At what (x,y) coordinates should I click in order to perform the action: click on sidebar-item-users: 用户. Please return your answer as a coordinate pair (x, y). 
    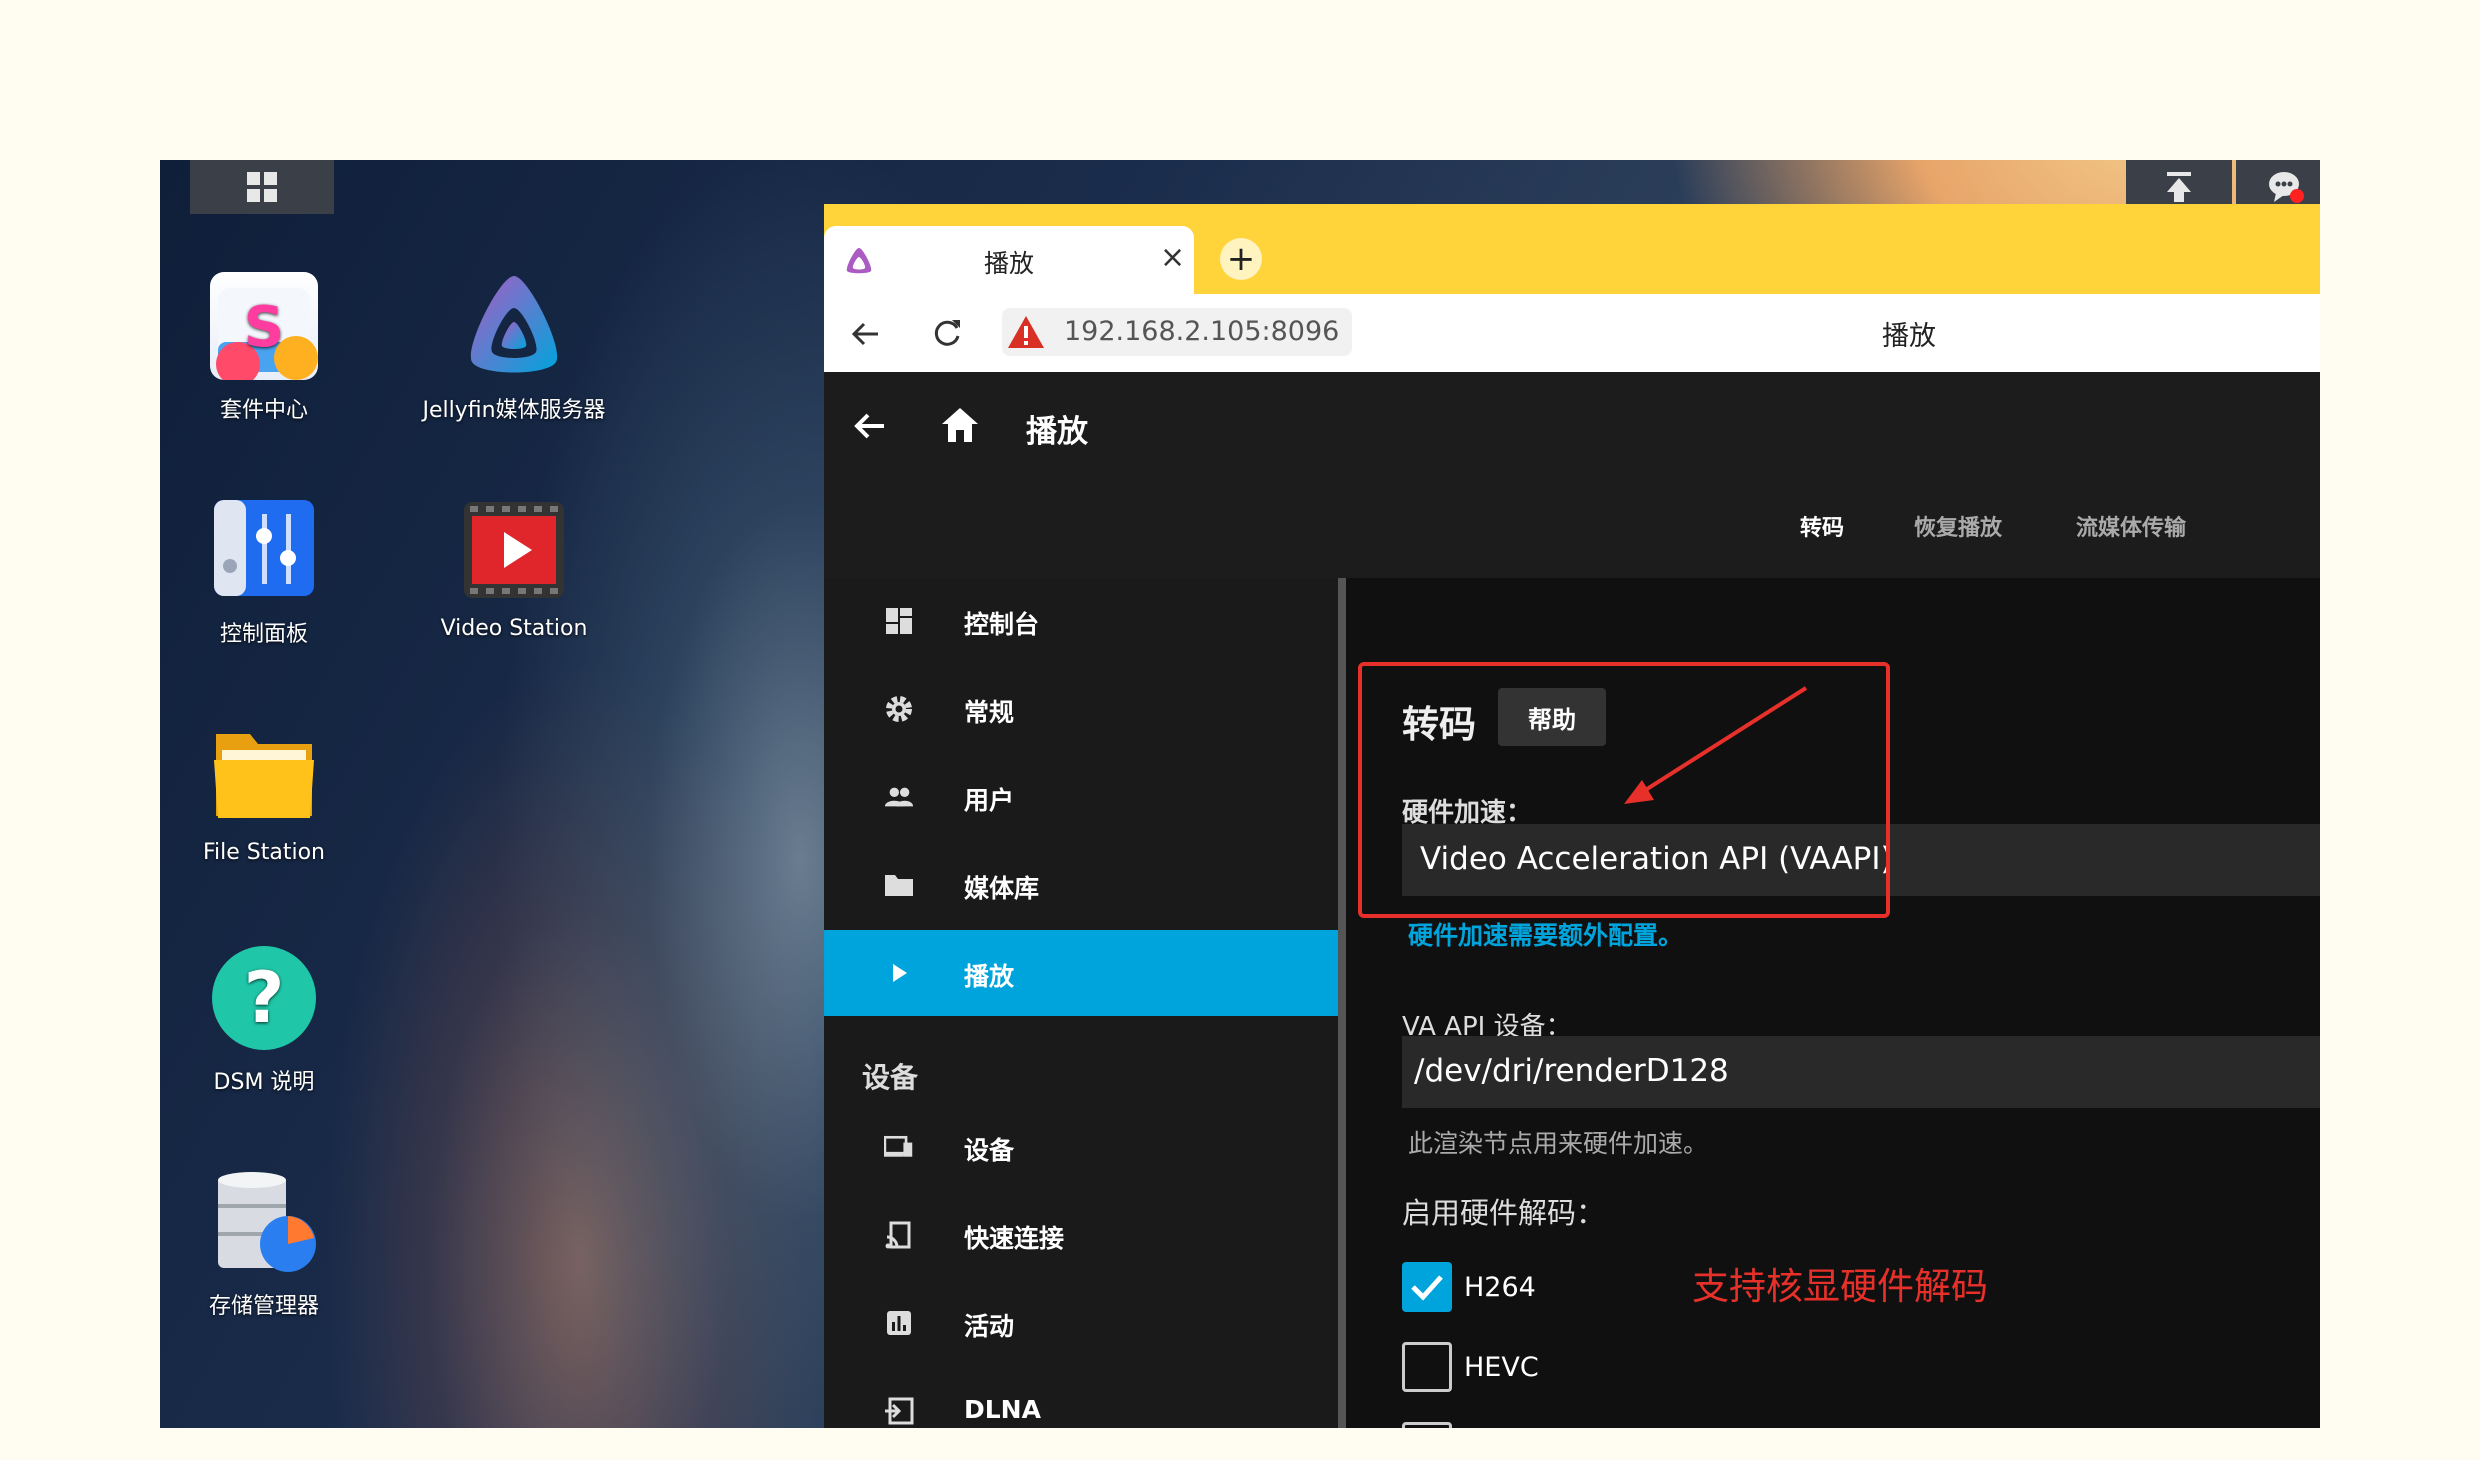
    Looking at the image, I should click on (1081, 797).